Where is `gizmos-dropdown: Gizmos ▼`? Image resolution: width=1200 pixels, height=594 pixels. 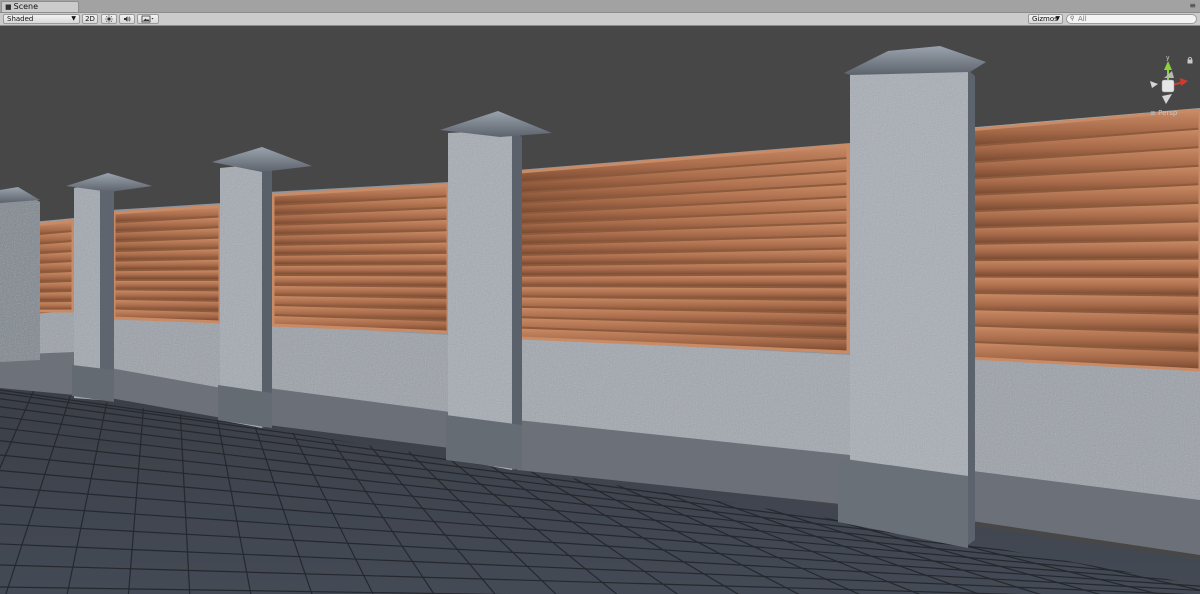
gizmos-dropdown: Gizmos ▼ is located at coordinates (1045, 19).